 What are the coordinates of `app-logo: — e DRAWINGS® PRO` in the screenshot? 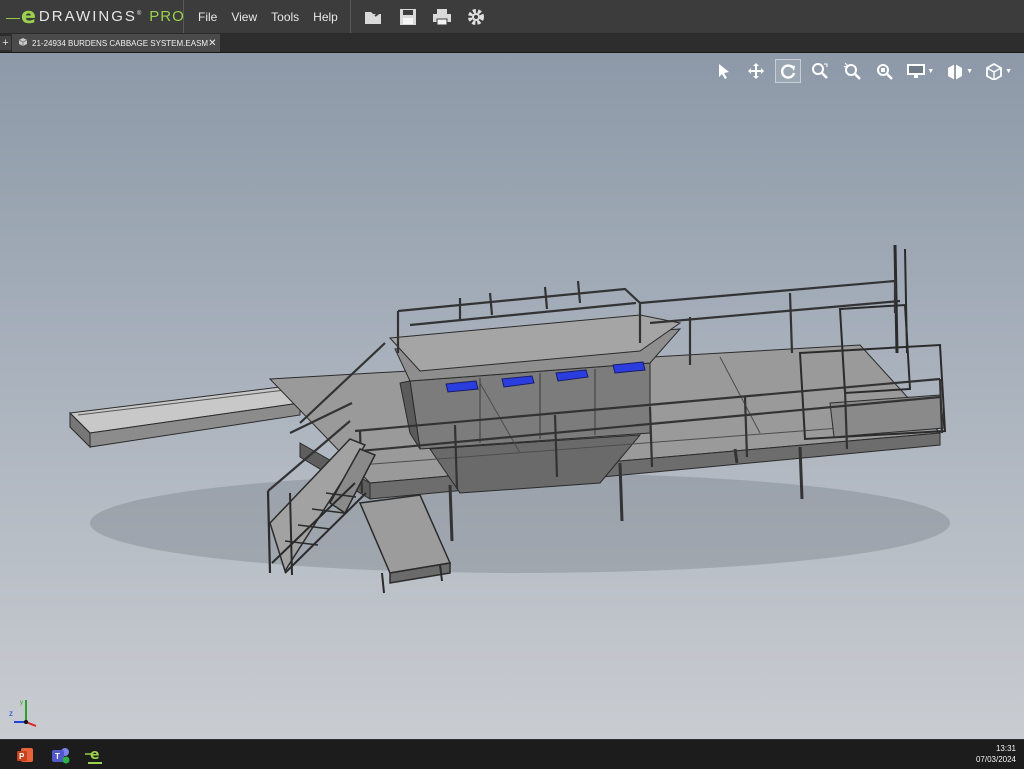 It's located at (92, 16).